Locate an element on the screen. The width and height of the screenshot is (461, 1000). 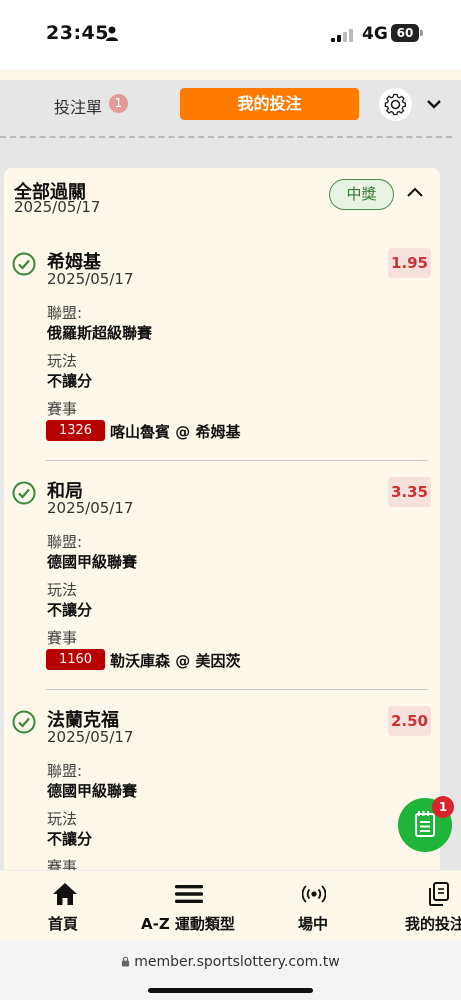
url-value: member.sportslottery.com.tw is located at coordinates (237, 962).